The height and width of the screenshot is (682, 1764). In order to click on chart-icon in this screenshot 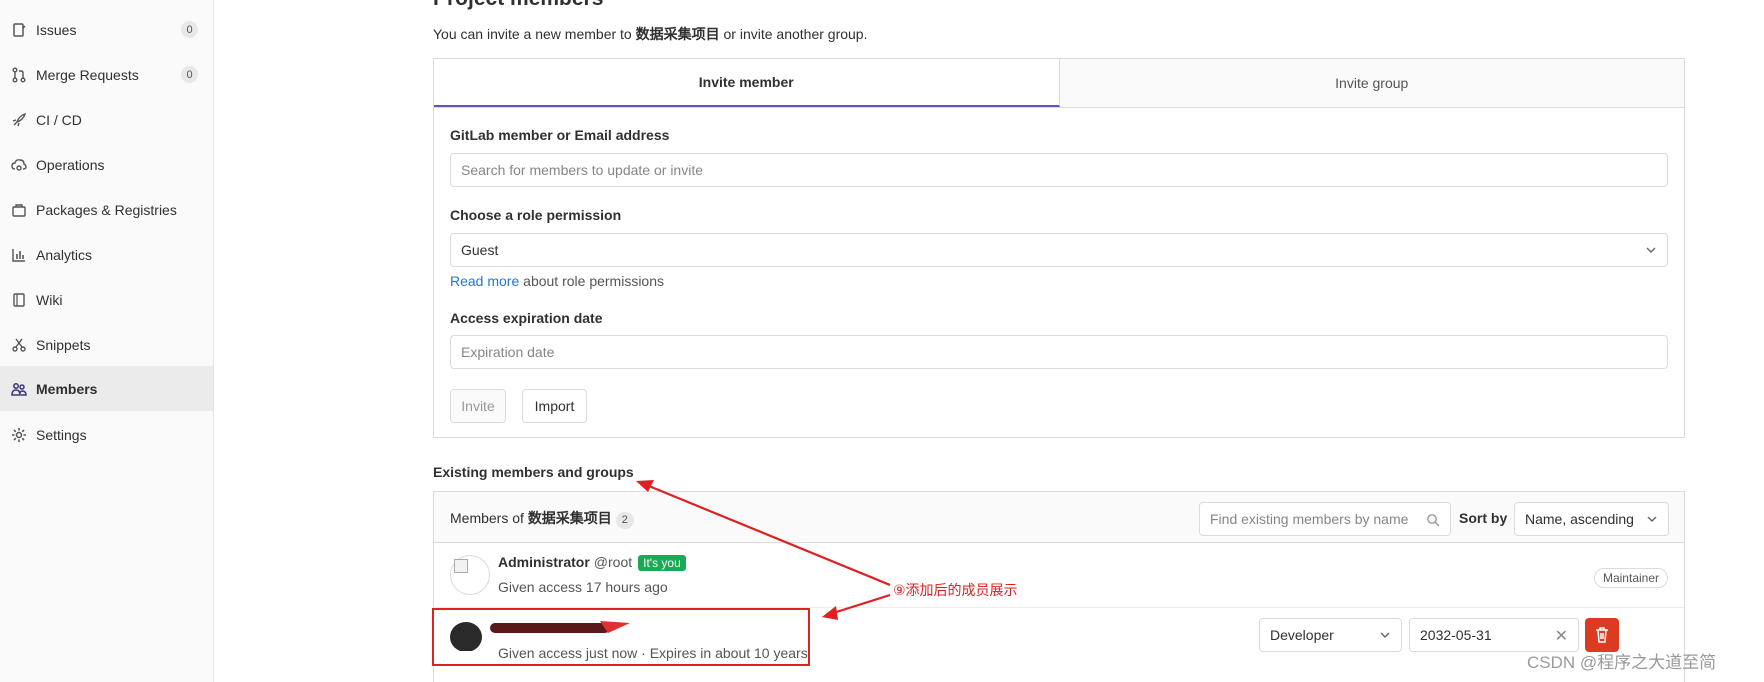, I will do `click(19, 255)`.